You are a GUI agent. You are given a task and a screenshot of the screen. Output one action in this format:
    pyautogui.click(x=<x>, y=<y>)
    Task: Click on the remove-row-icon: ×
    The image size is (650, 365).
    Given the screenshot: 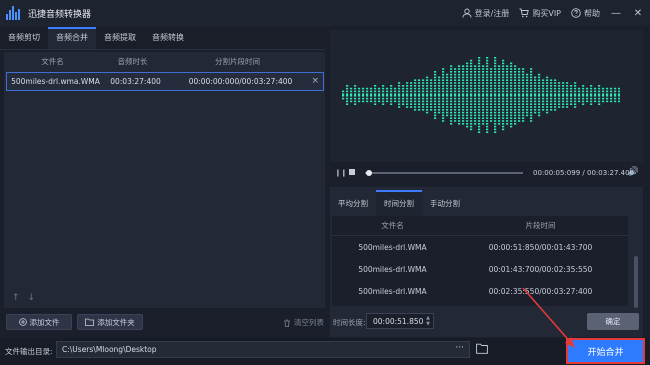 What is the action you would take?
    pyautogui.click(x=315, y=81)
    